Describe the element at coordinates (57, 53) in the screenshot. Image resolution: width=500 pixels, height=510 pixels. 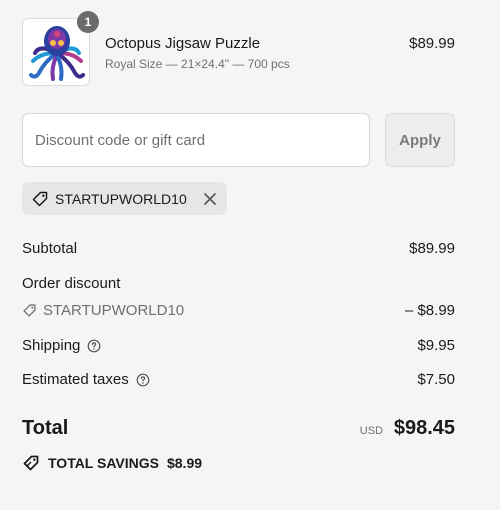
I see `octopus-puzzle-image` at that location.